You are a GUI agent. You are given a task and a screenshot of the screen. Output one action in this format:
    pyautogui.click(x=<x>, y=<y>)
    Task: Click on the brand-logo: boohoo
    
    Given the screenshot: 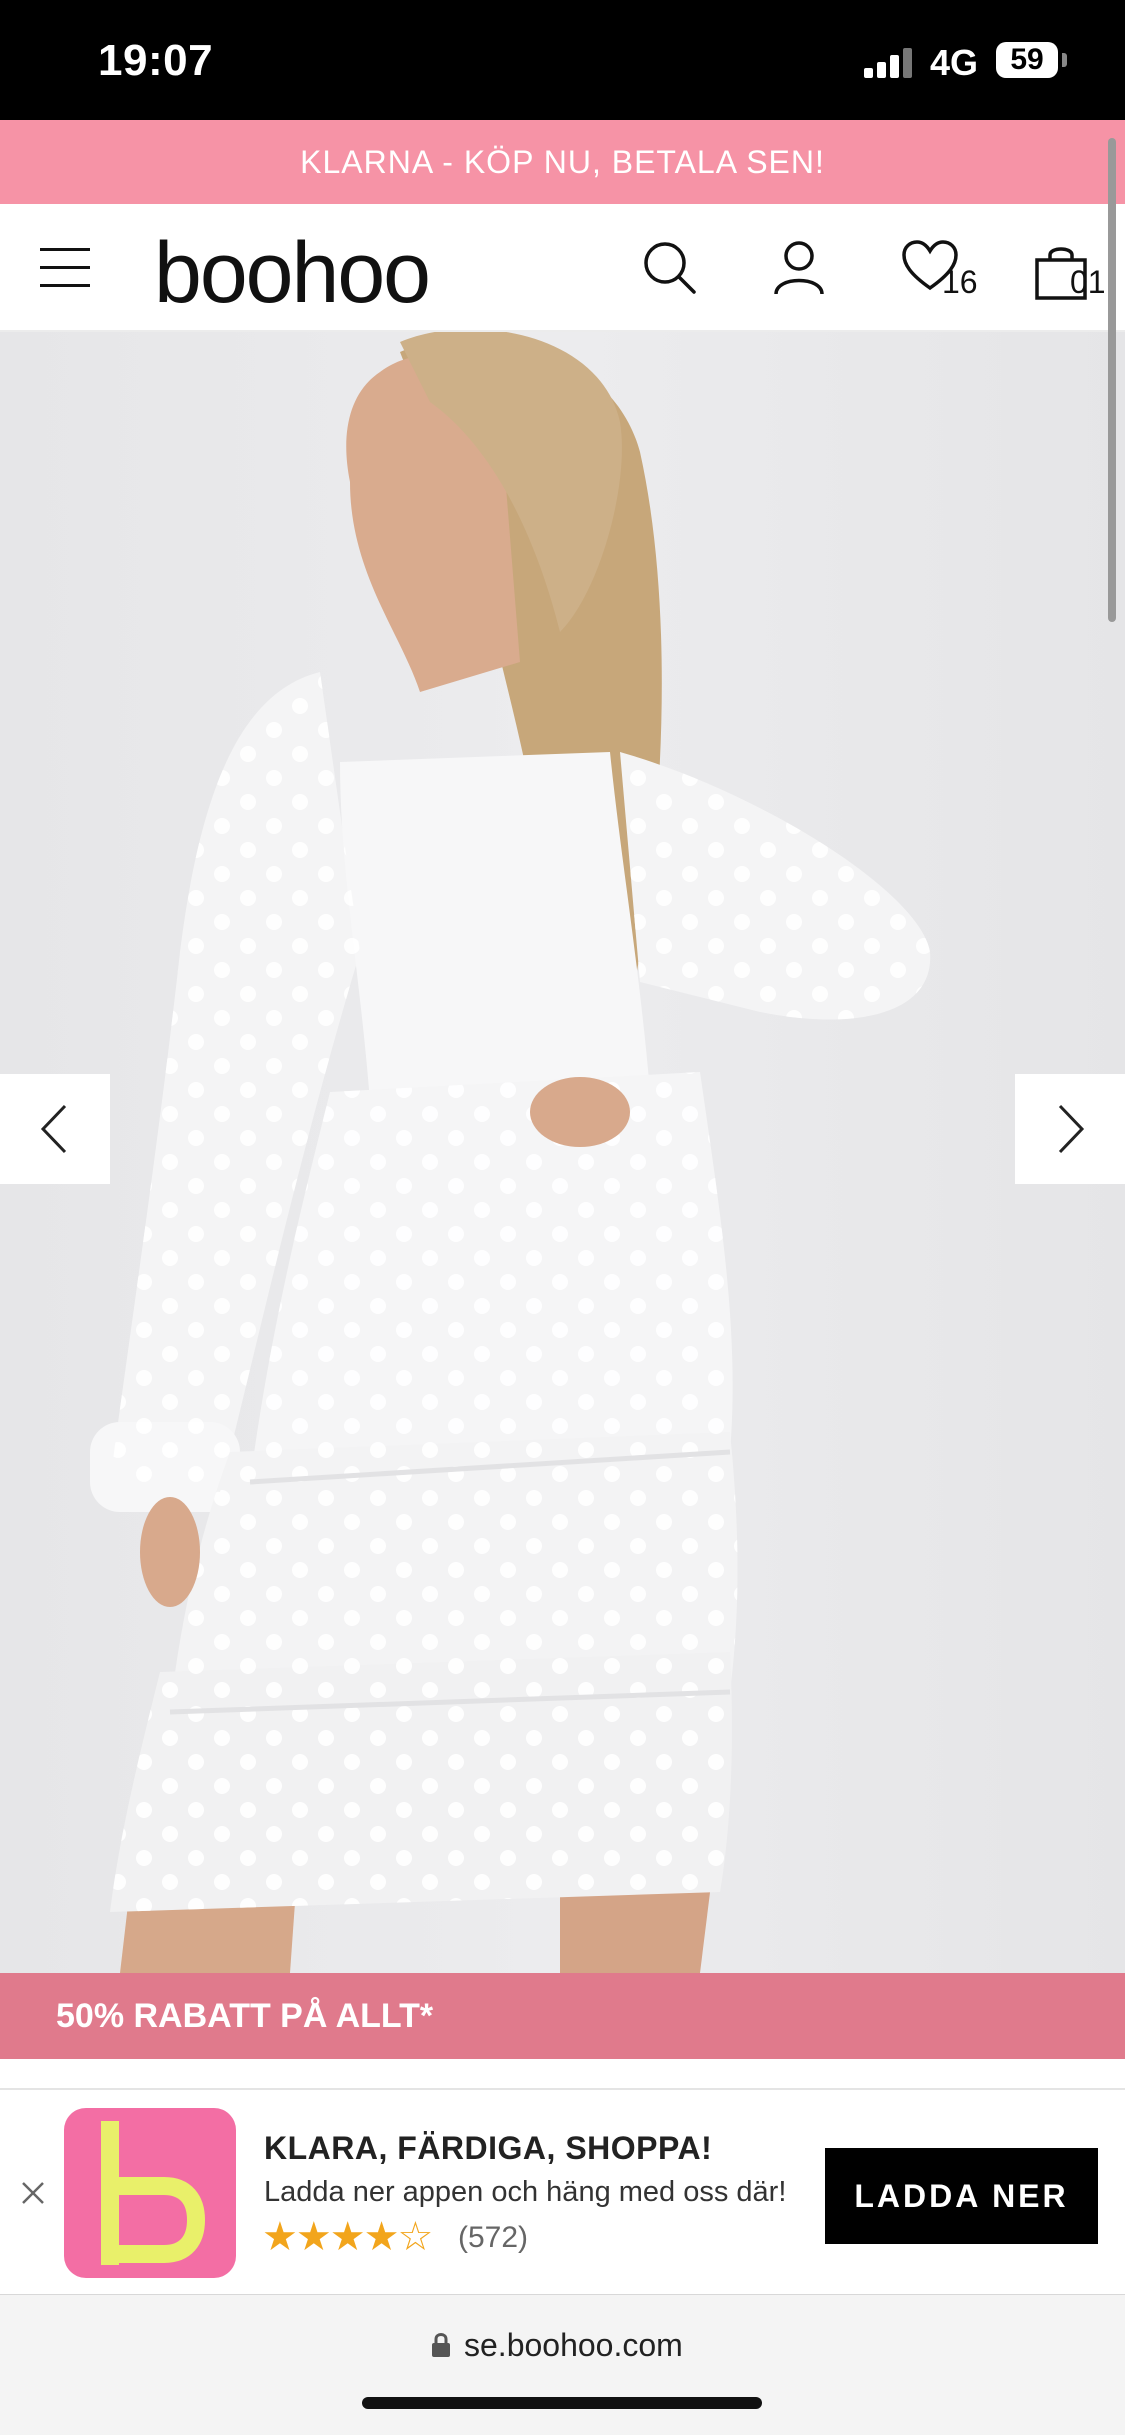 What is the action you would take?
    pyautogui.click(x=292, y=273)
    